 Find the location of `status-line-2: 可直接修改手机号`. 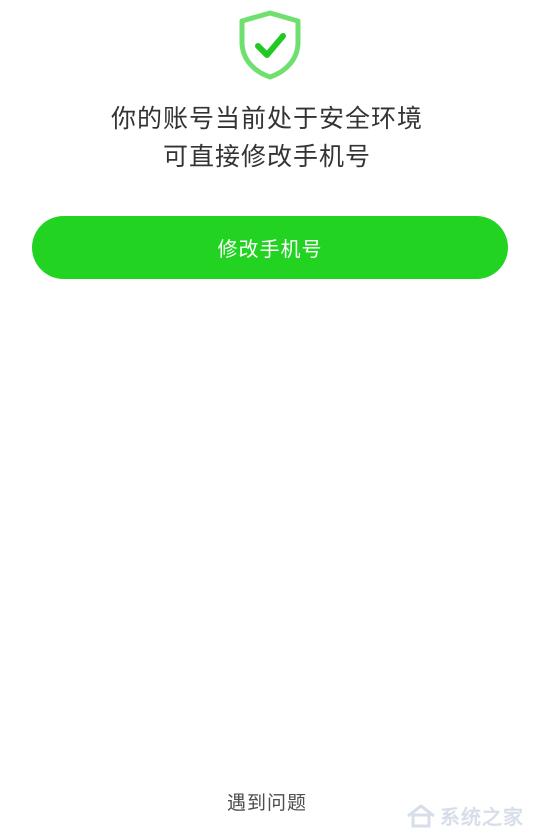

status-line-2: 可直接修改手机号 is located at coordinates (266, 156).